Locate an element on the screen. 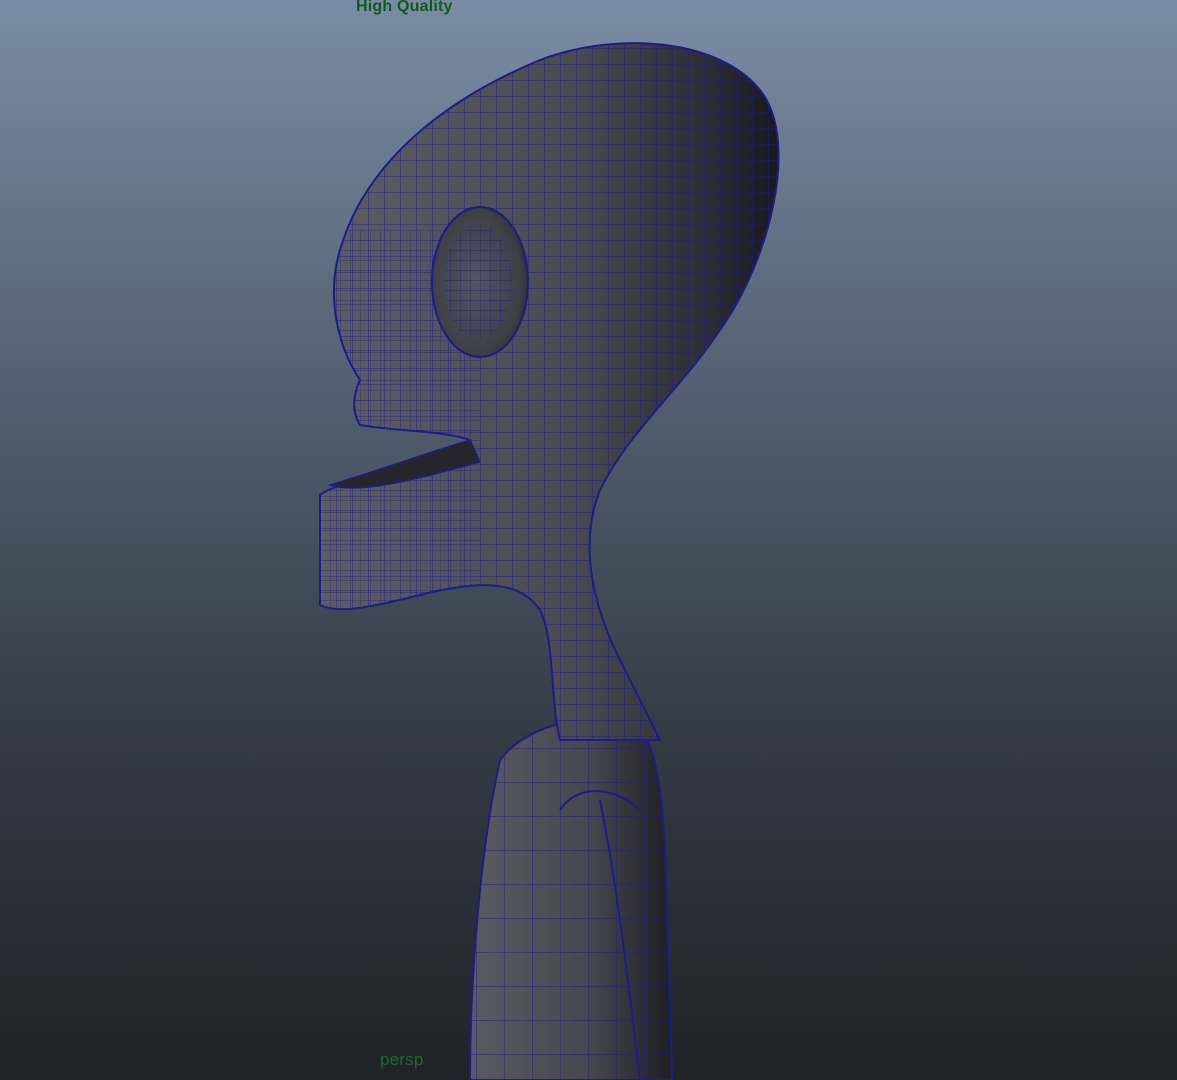 Image resolution: width=1177 pixels, height=1080 pixels. eye-socket is located at coordinates (480, 282).